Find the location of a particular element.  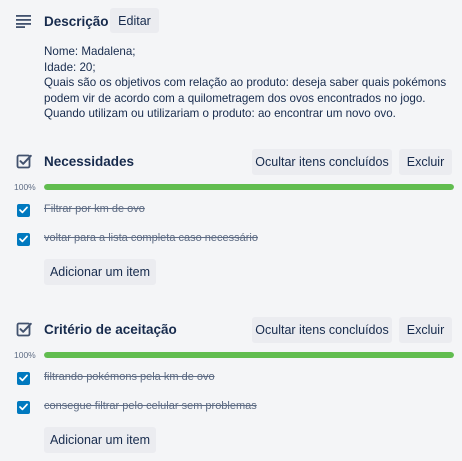

checklist-item-text: Filtrar por km de ovo is located at coordinates (94, 209).